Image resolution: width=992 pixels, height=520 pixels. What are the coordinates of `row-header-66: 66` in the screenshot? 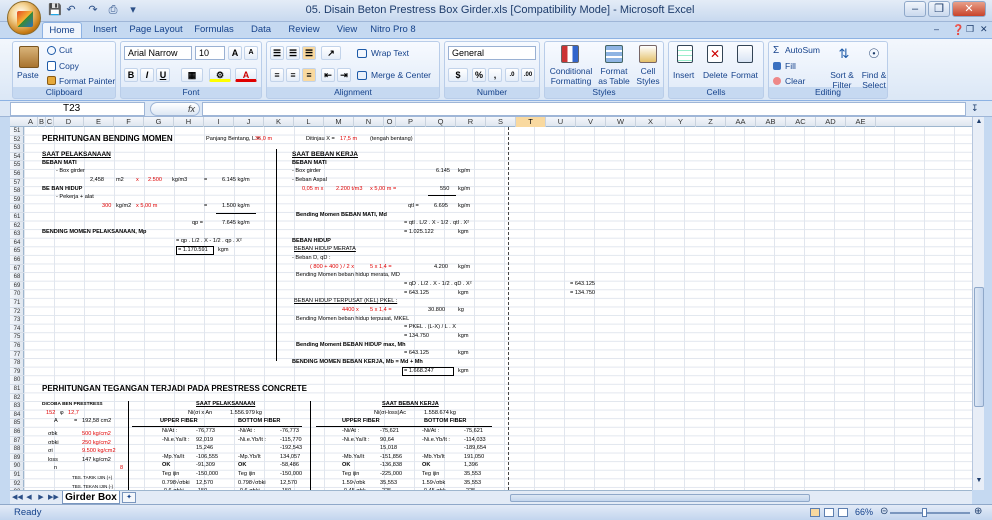 It's located at (17, 260).